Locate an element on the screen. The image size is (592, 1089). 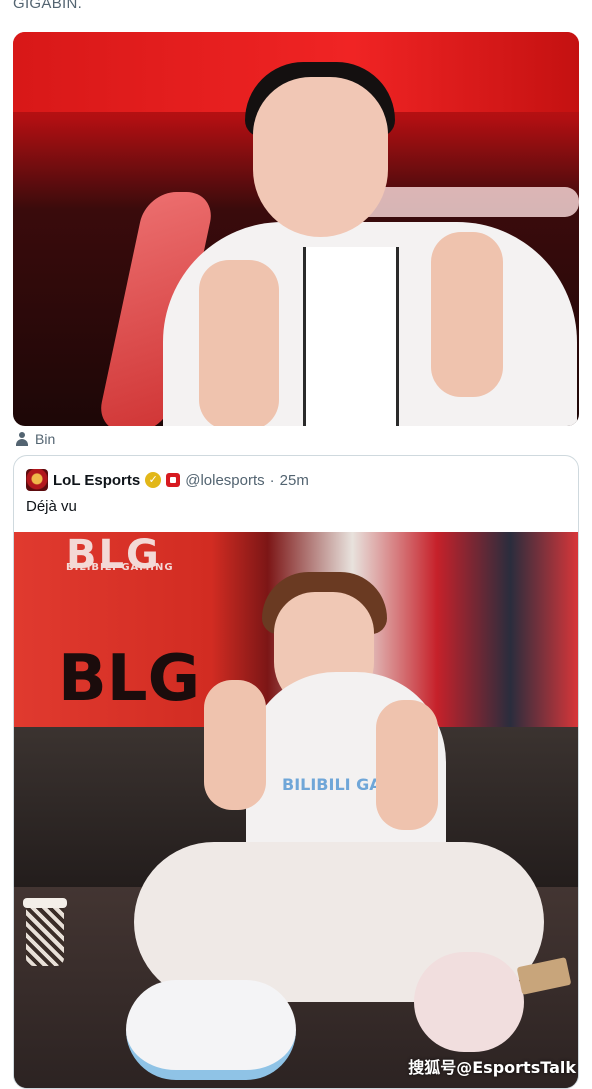
banner-big-logo: BLG is located at coordinates (129, 679).